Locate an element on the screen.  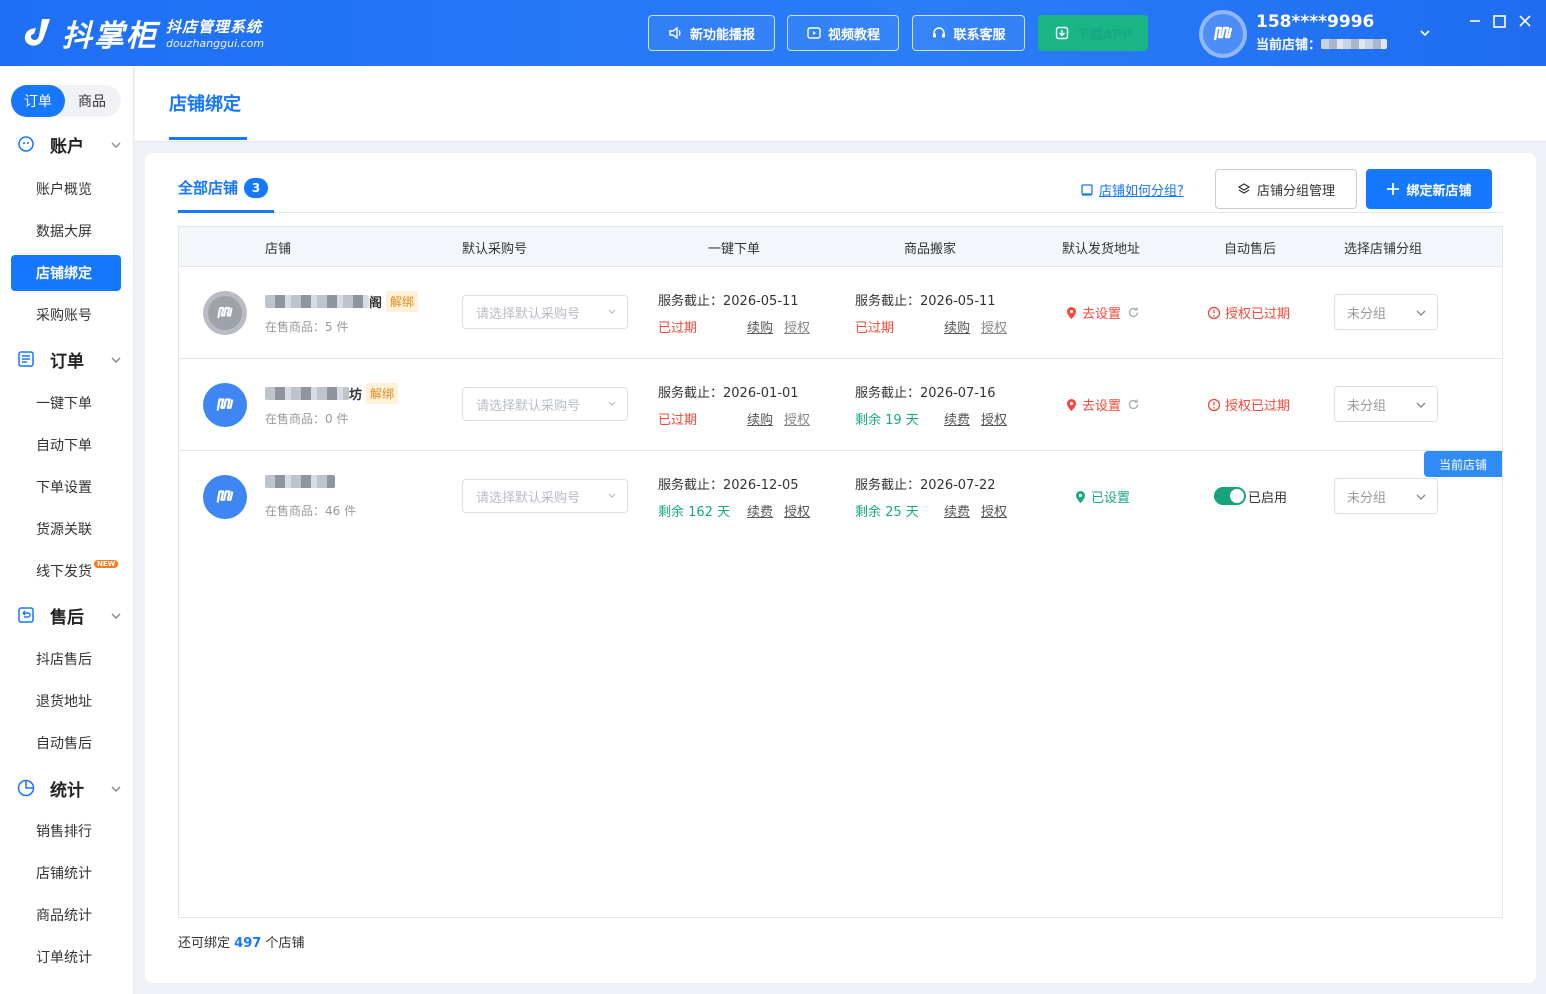
order-renew-link: 续费 is located at coordinates (760, 510).